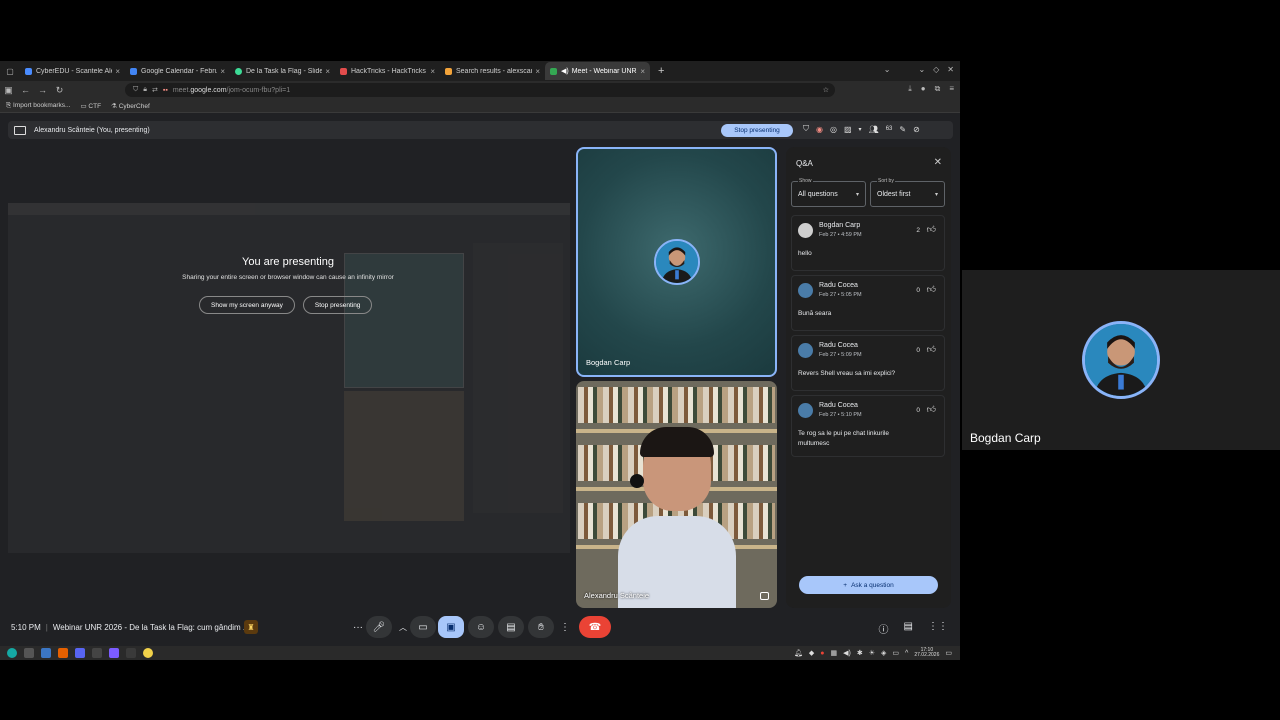 Image resolution: width=1280 pixels, height=720 pixels. Describe the element at coordinates (80, 653) in the screenshot. I see `discord-icon` at that location.